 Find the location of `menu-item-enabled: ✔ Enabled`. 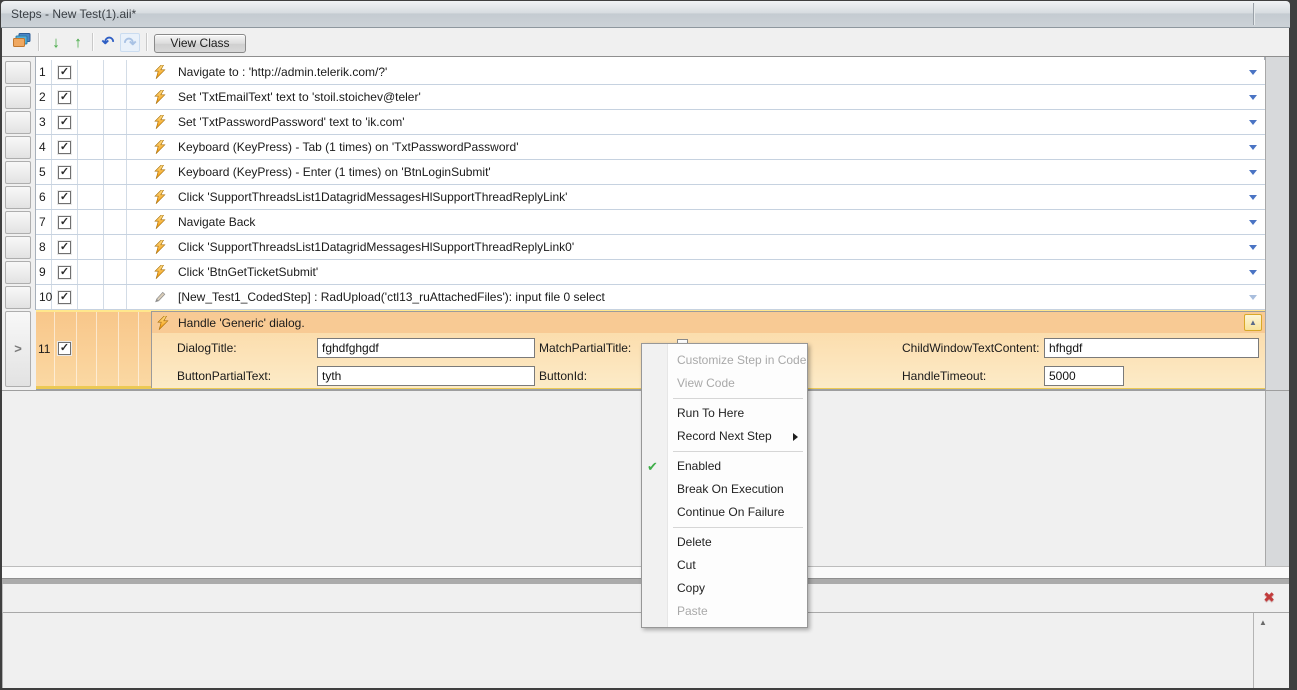

menu-item-enabled: ✔ Enabled is located at coordinates (724, 466).